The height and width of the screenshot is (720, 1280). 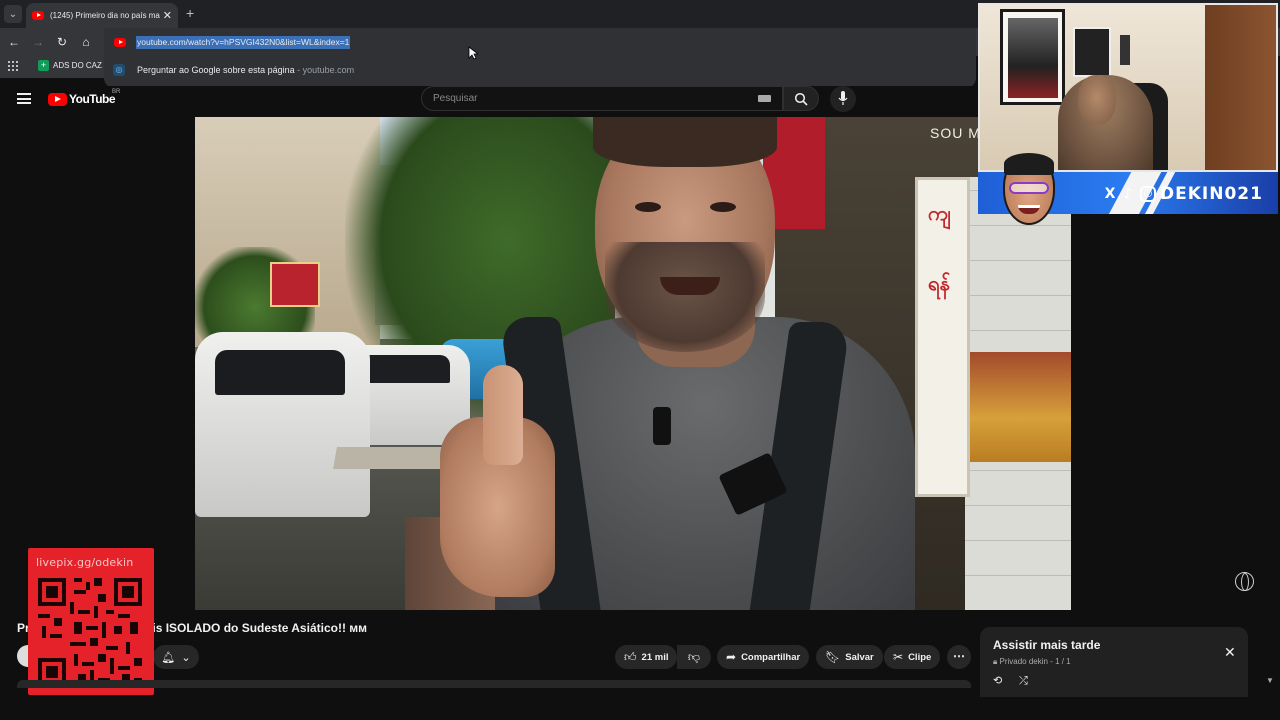 What do you see at coordinates (1110, 194) in the screenshot?
I see `x-icon: X` at bounding box center [1110, 194].